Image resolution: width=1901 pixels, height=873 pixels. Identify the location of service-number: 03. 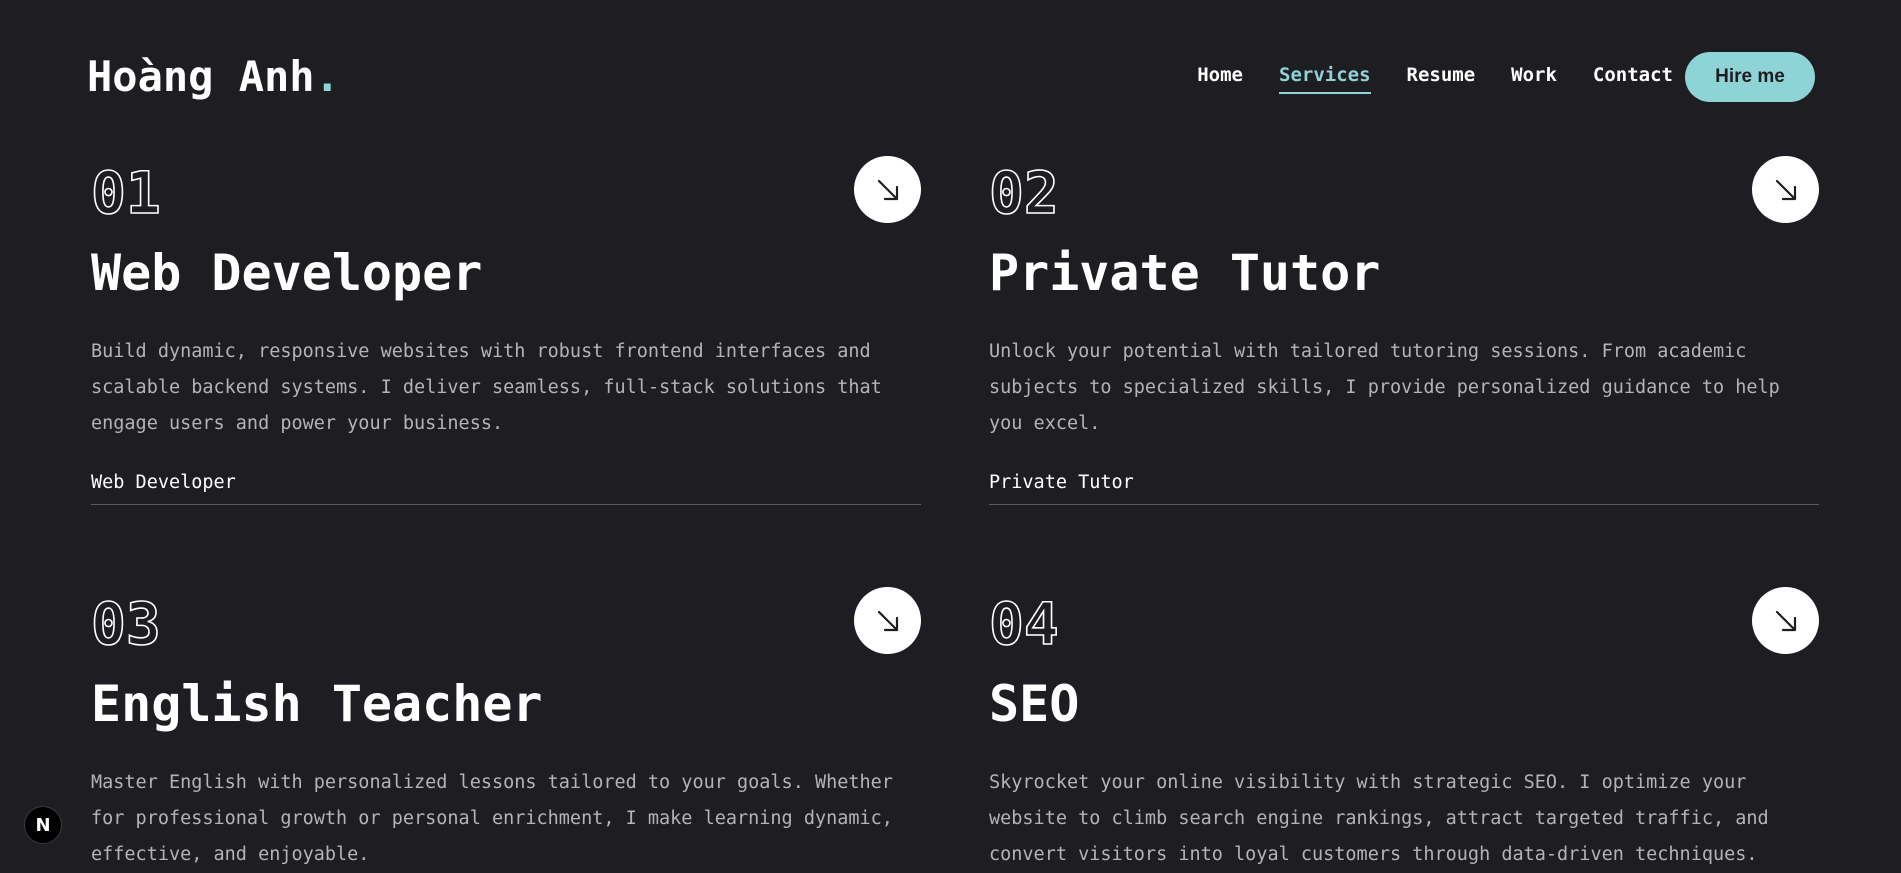
(125, 624).